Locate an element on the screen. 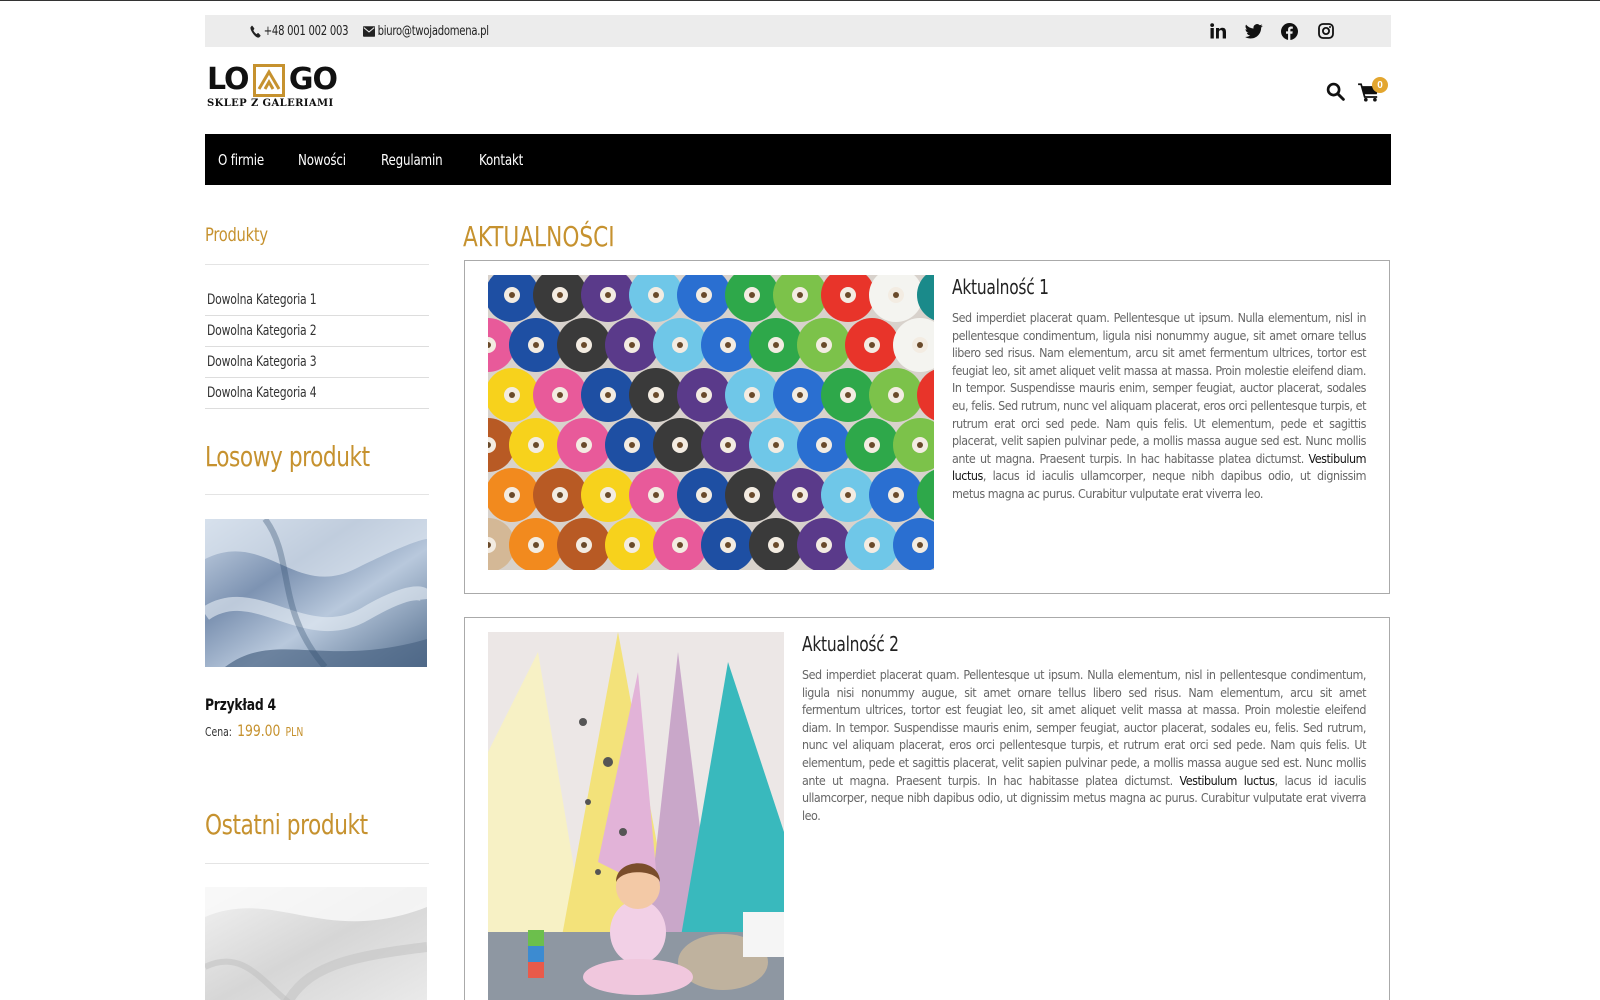 The image size is (1600, 1000). search-icon is located at coordinates (1335, 91).